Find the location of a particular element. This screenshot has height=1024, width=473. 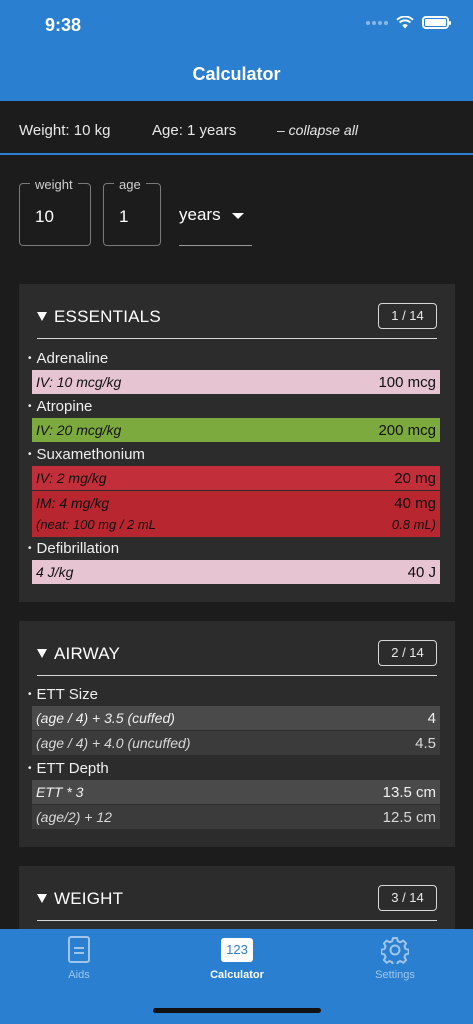

tab-aids: Aids is located at coordinates (79, 959).